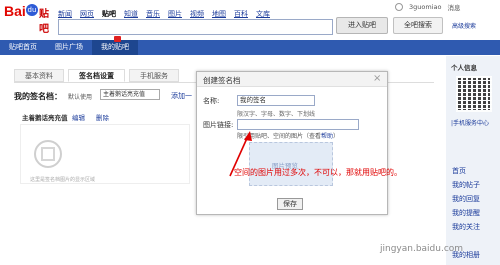 The image size is (500, 265). Describe the element at coordinates (276, 114) in the screenshot. I see `name-hint: 限汉字、字母、数字、下划线` at that location.